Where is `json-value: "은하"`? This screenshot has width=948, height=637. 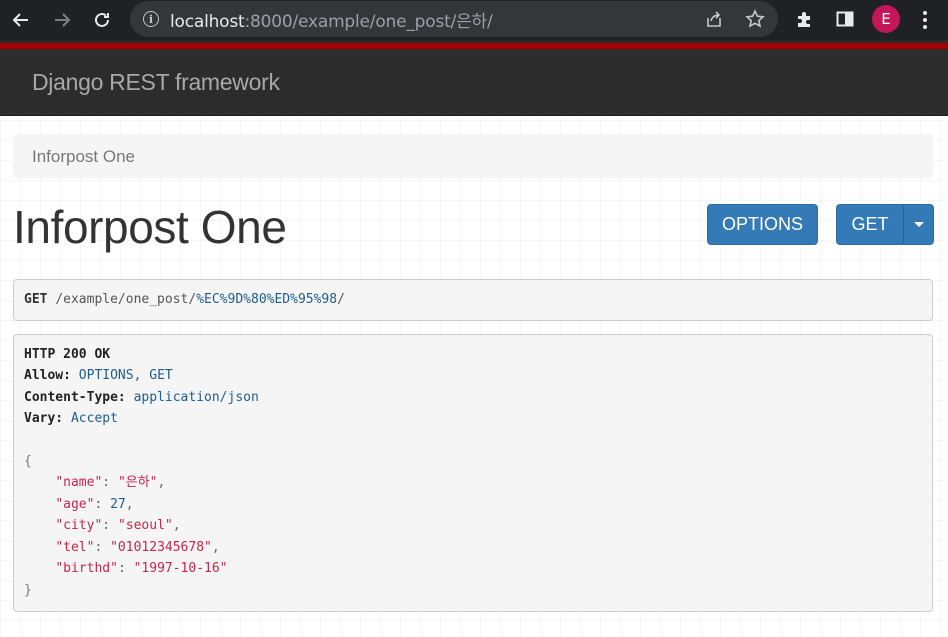
json-value: "은하" is located at coordinates (137, 482).